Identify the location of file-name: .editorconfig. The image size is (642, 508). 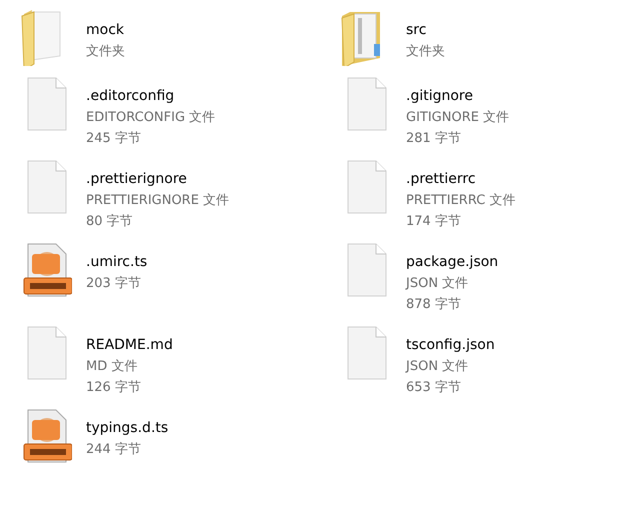
(131, 96).